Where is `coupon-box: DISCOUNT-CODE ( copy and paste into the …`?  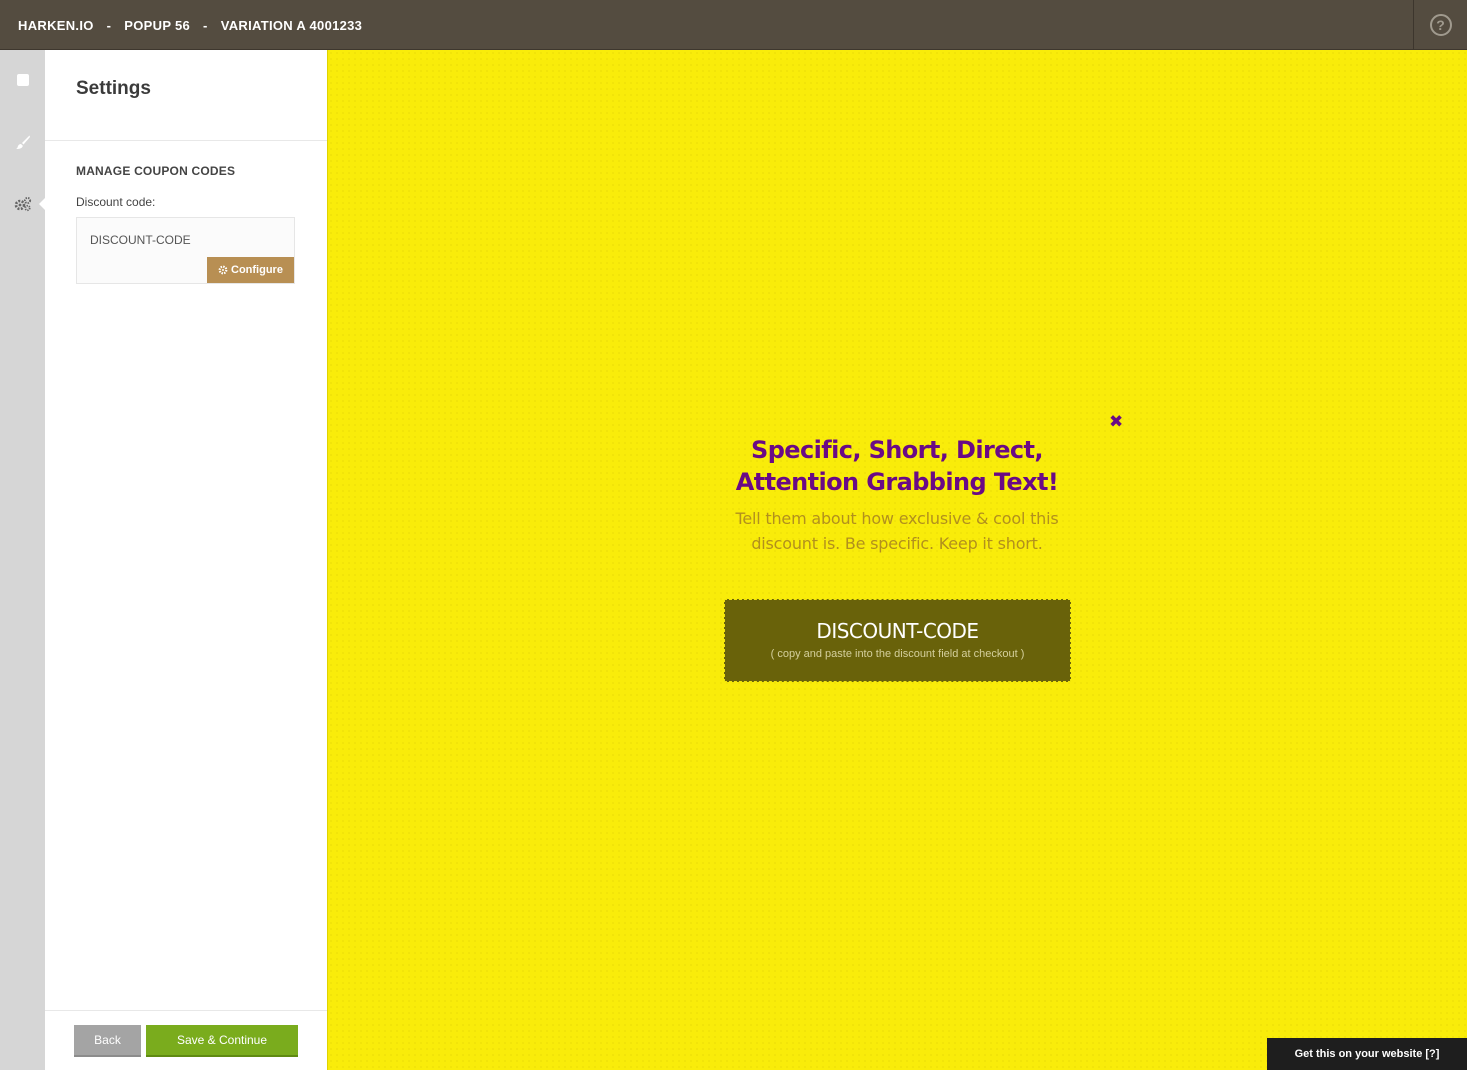 coupon-box: DISCOUNT-CODE ( copy and paste into the … is located at coordinates (897, 640).